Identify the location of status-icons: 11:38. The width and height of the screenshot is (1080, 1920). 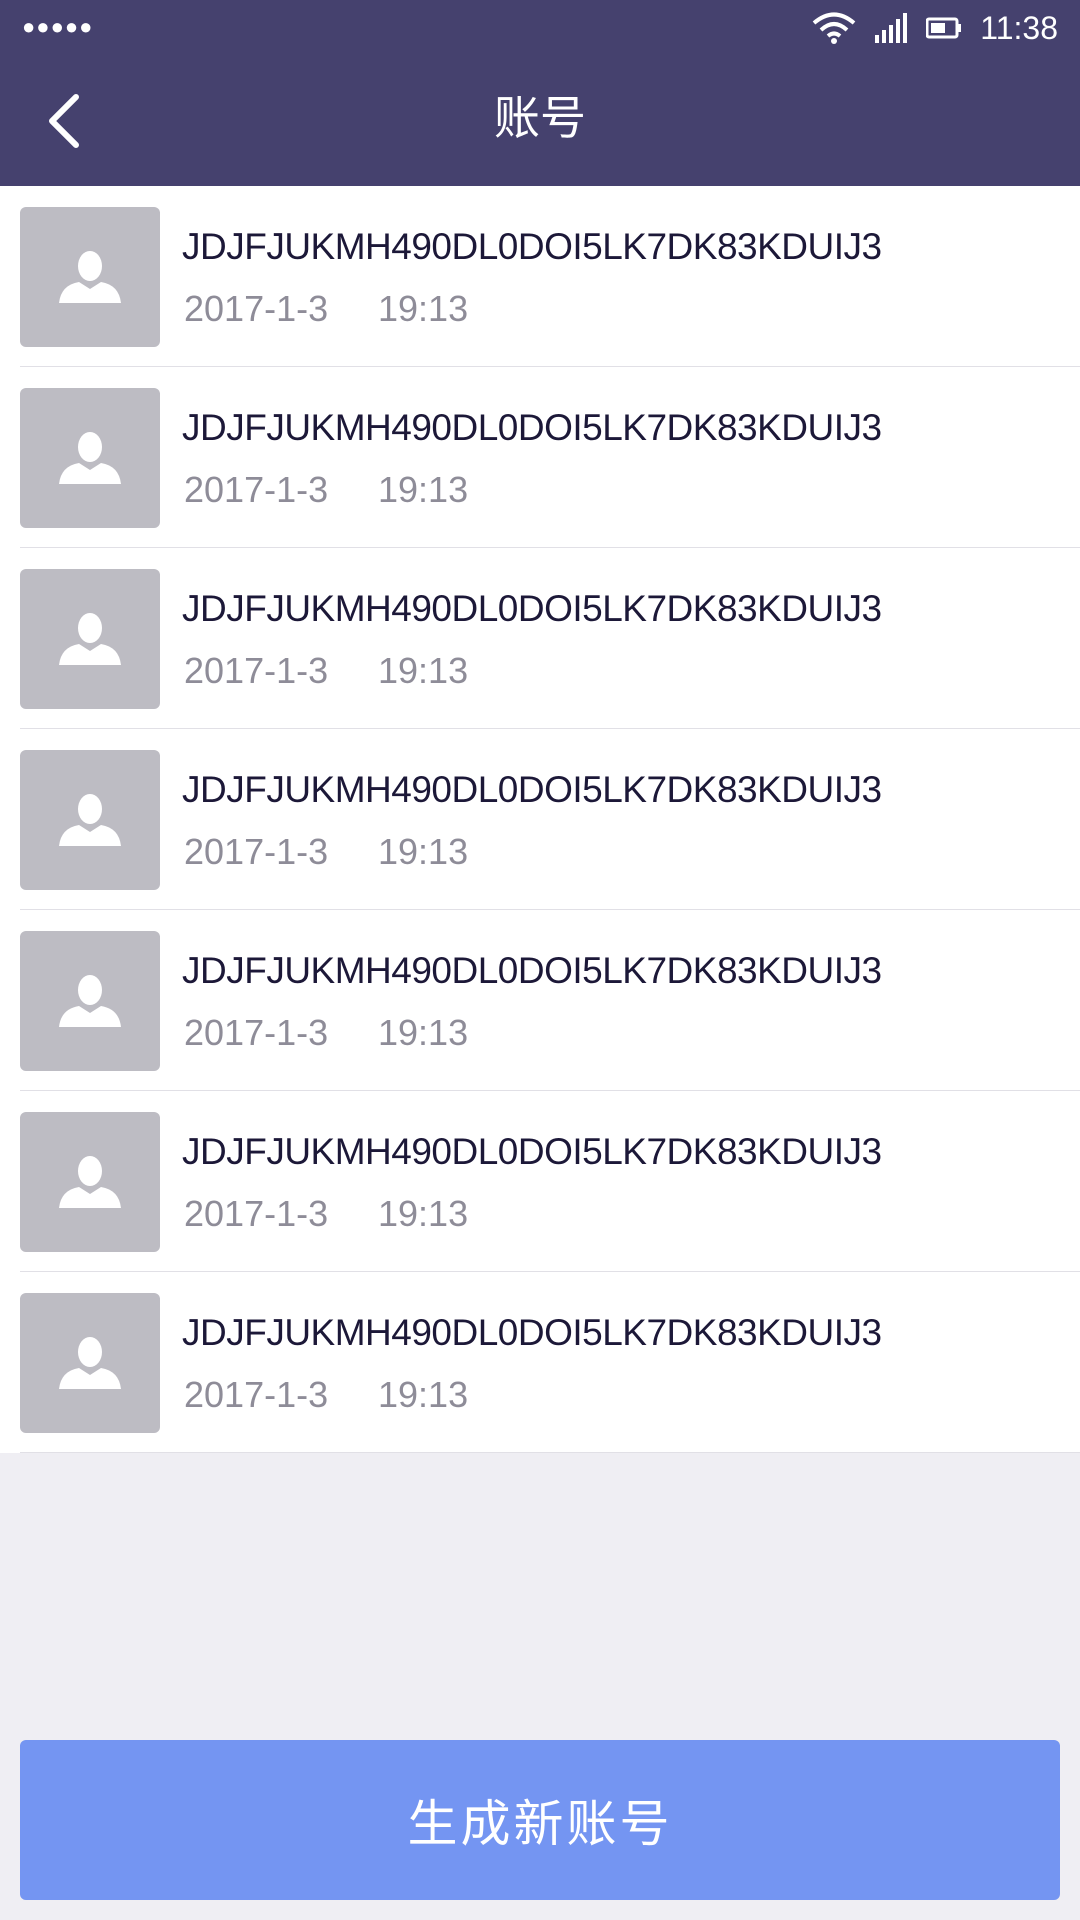
(935, 28).